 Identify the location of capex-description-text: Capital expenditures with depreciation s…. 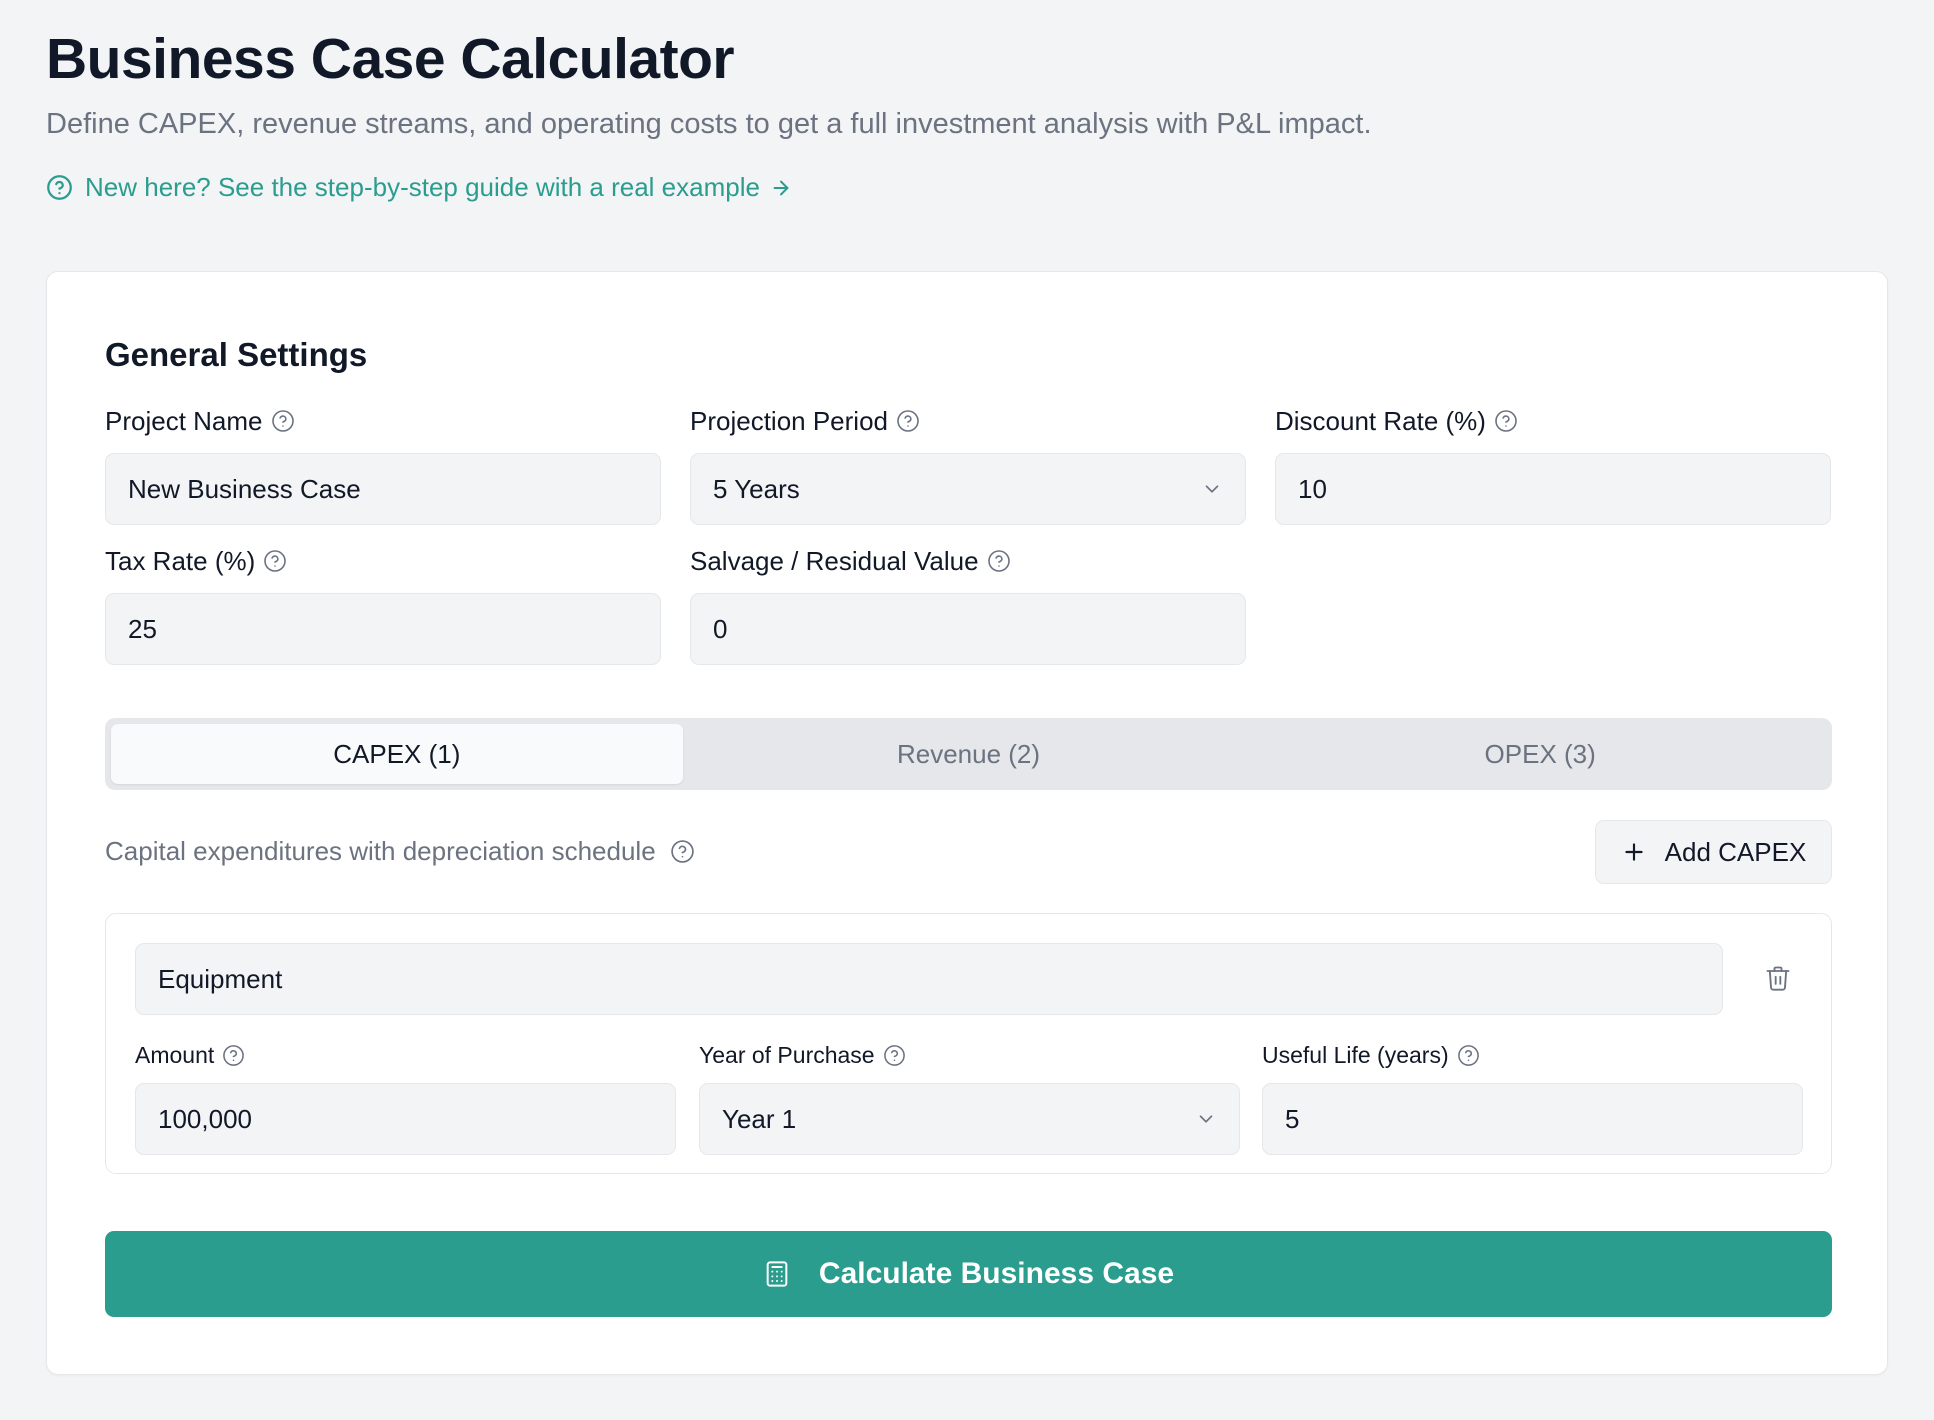
(380, 851).